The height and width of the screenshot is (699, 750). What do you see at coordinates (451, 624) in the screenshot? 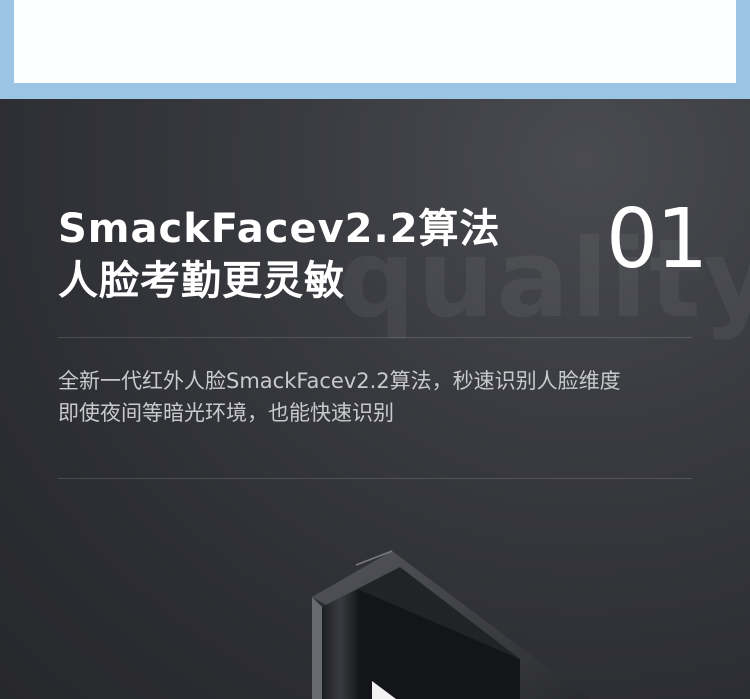
I see `device-frame-image` at bounding box center [451, 624].